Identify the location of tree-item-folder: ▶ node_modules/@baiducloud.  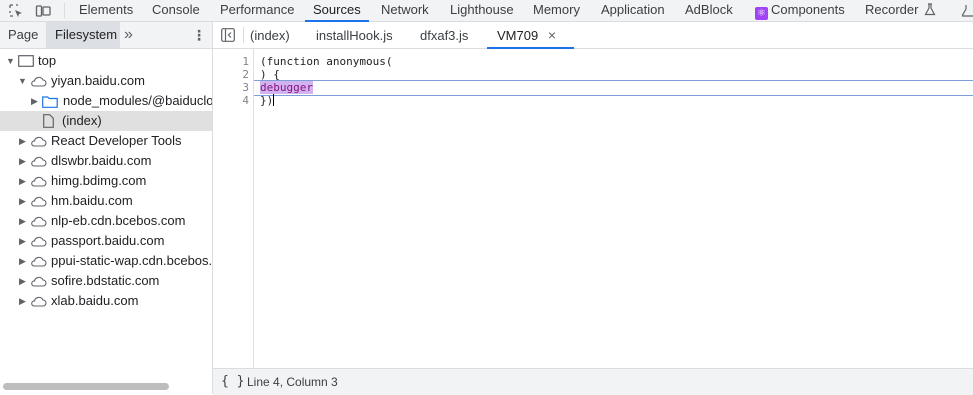
(106, 101).